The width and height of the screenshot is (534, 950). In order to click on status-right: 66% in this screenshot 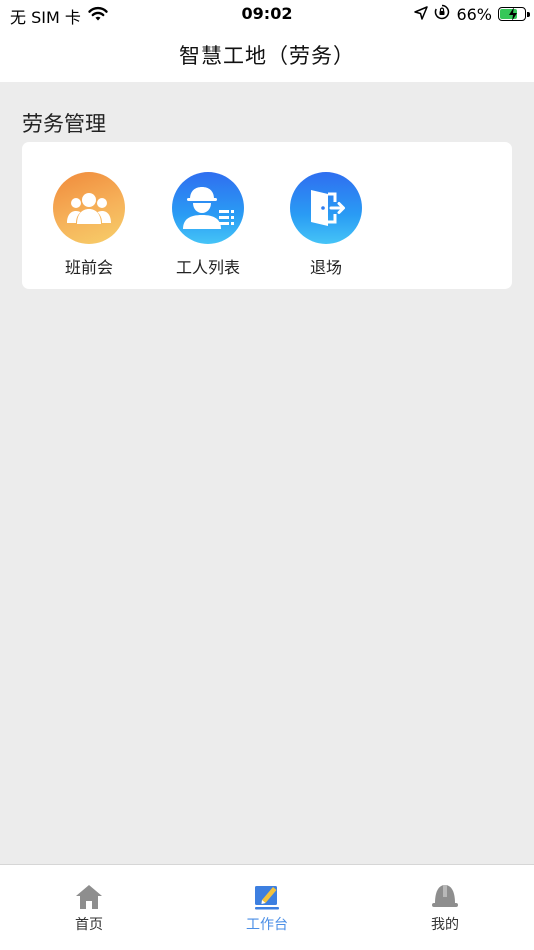, I will do `click(472, 14)`.